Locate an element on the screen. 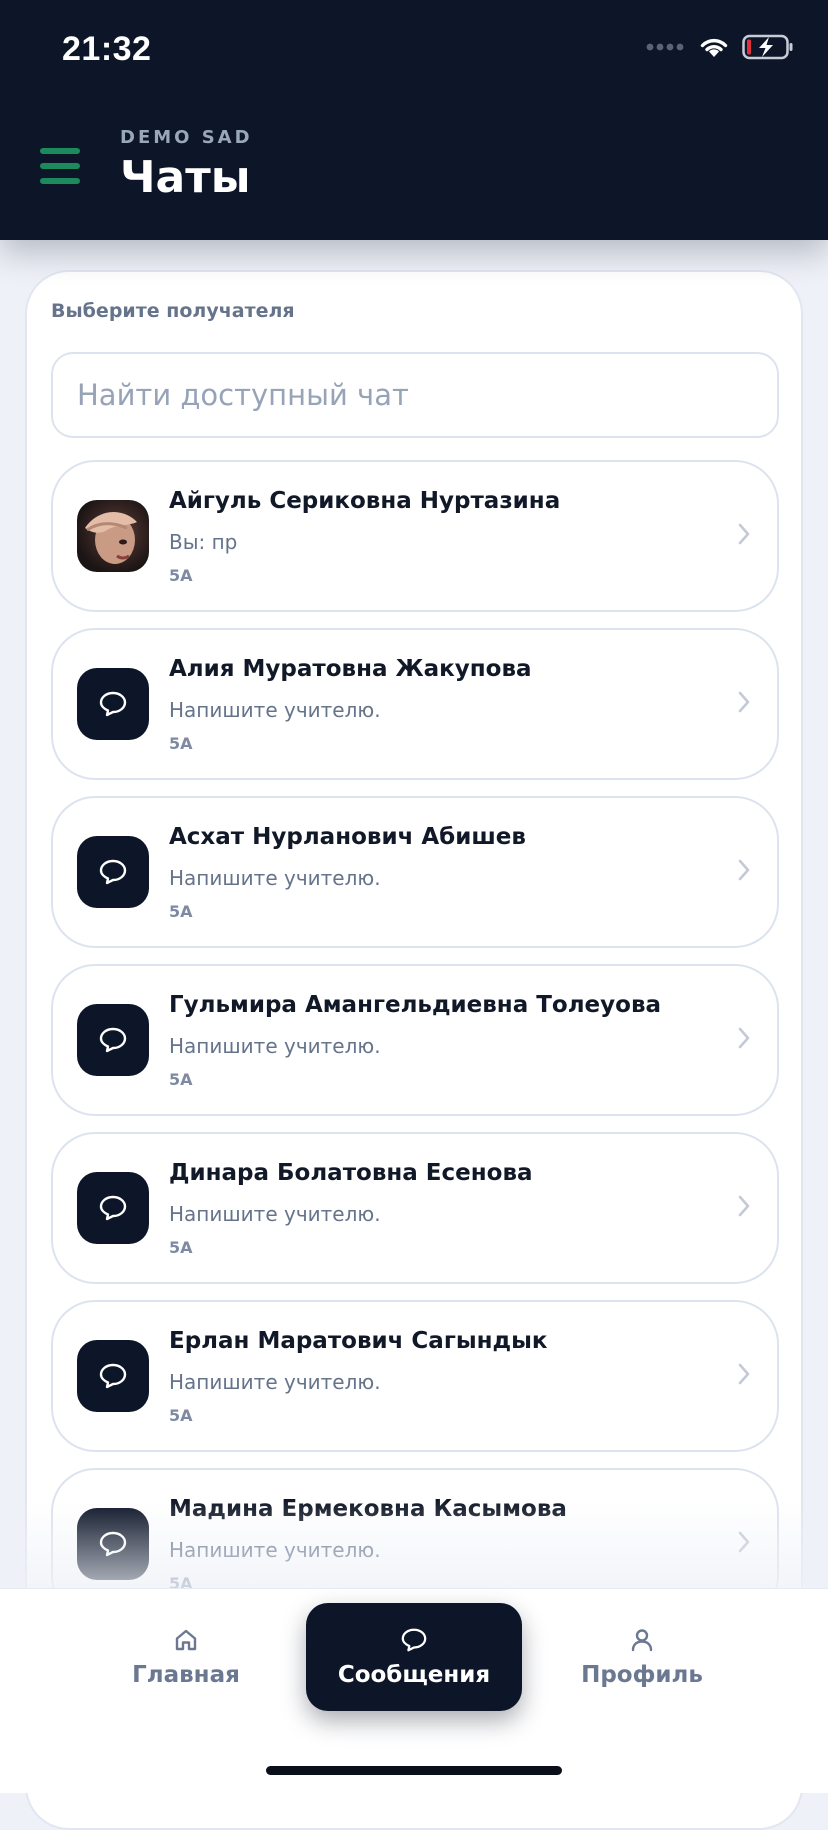 The width and height of the screenshot is (828, 1830). user-icon is located at coordinates (642, 1640).